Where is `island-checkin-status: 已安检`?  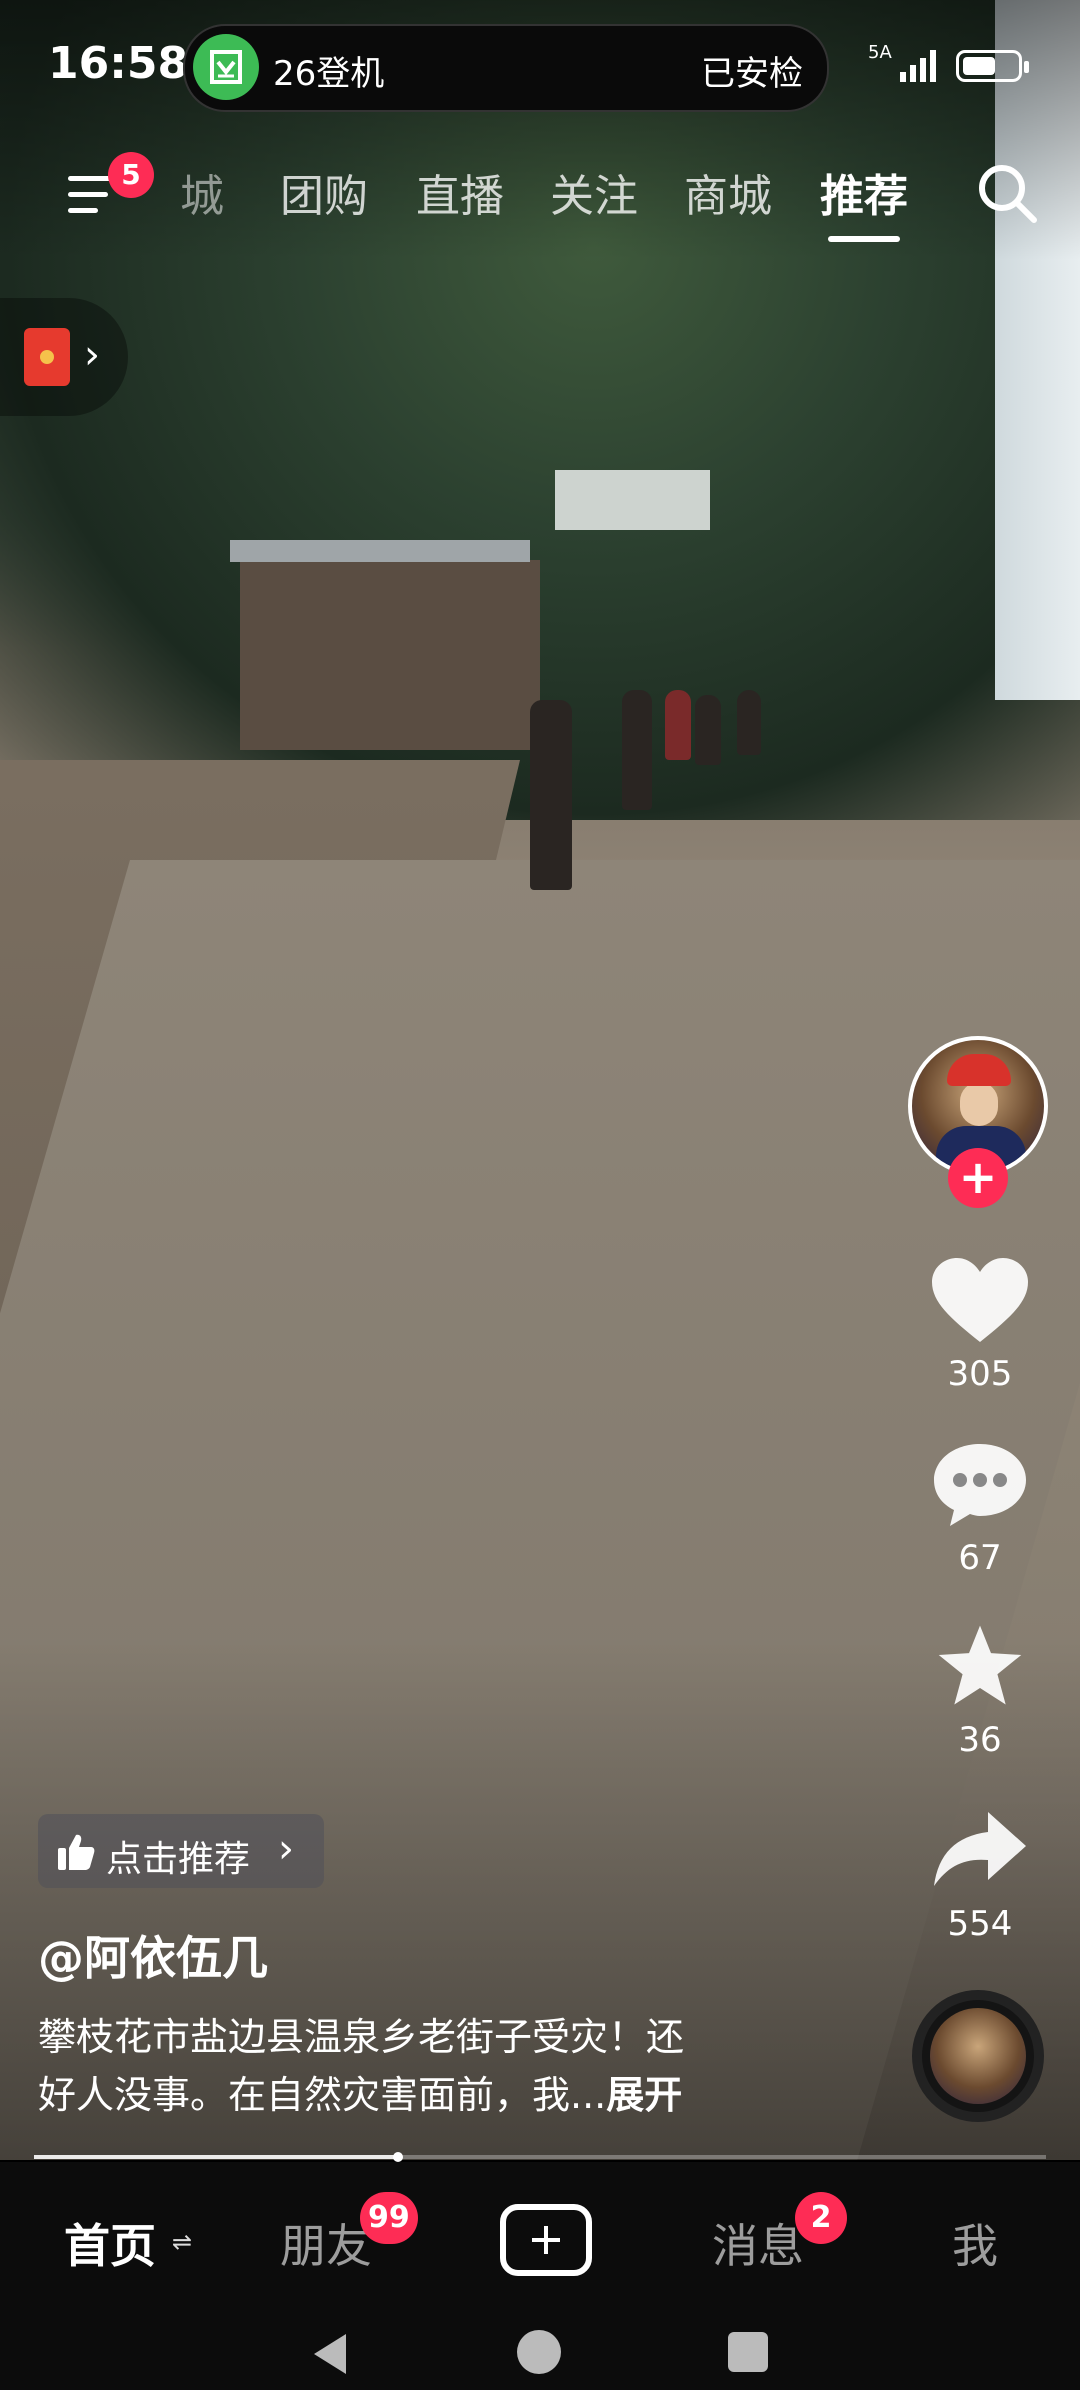 island-checkin-status: 已安检 is located at coordinates (752, 74).